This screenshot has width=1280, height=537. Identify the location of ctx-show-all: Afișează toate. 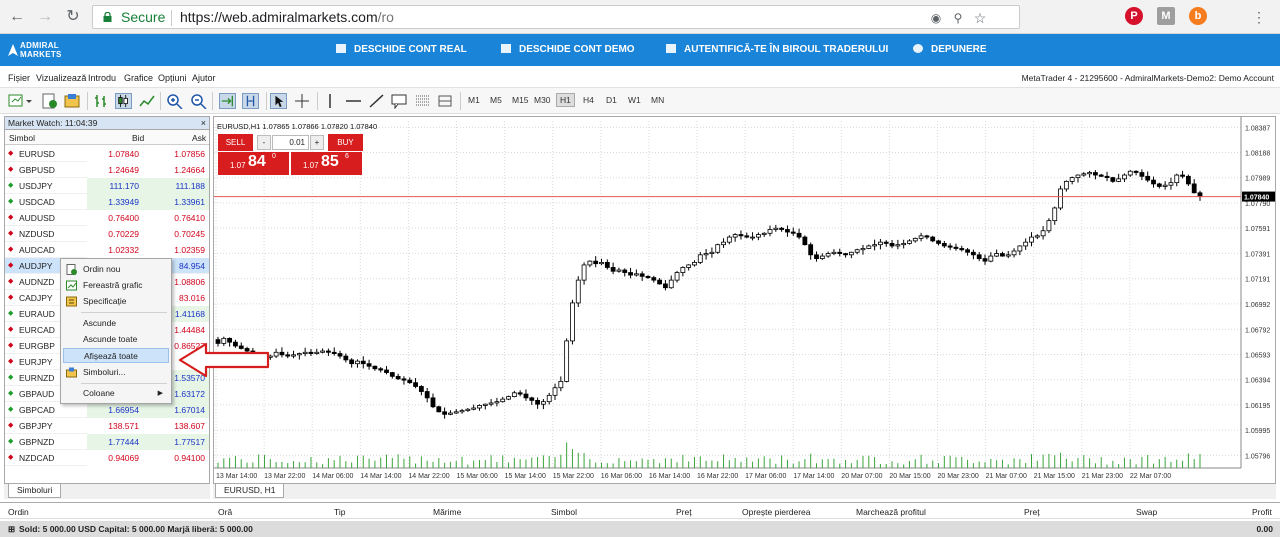
(116, 355).